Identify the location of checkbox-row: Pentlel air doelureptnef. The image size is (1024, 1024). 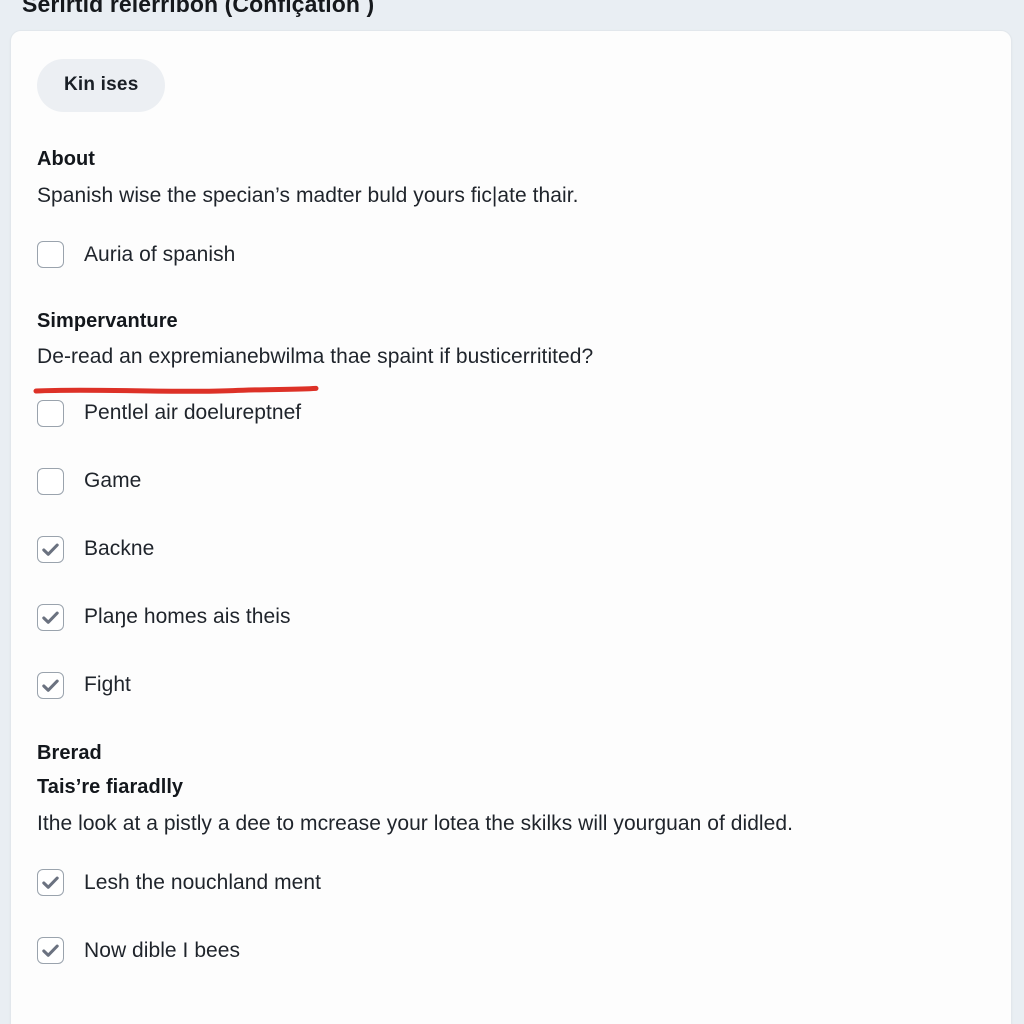
(511, 413).